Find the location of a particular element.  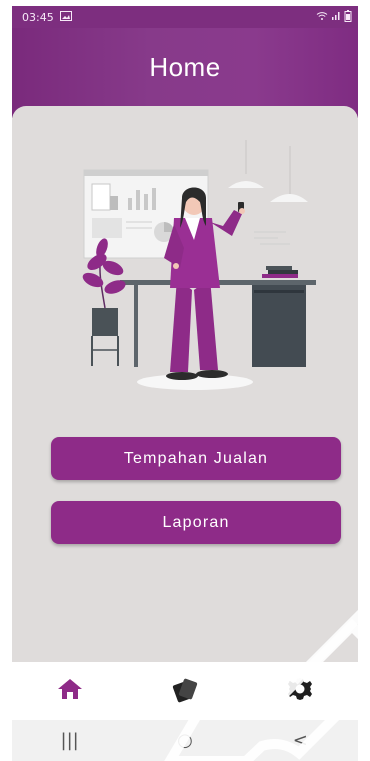

nav-cards is located at coordinates (185, 691).